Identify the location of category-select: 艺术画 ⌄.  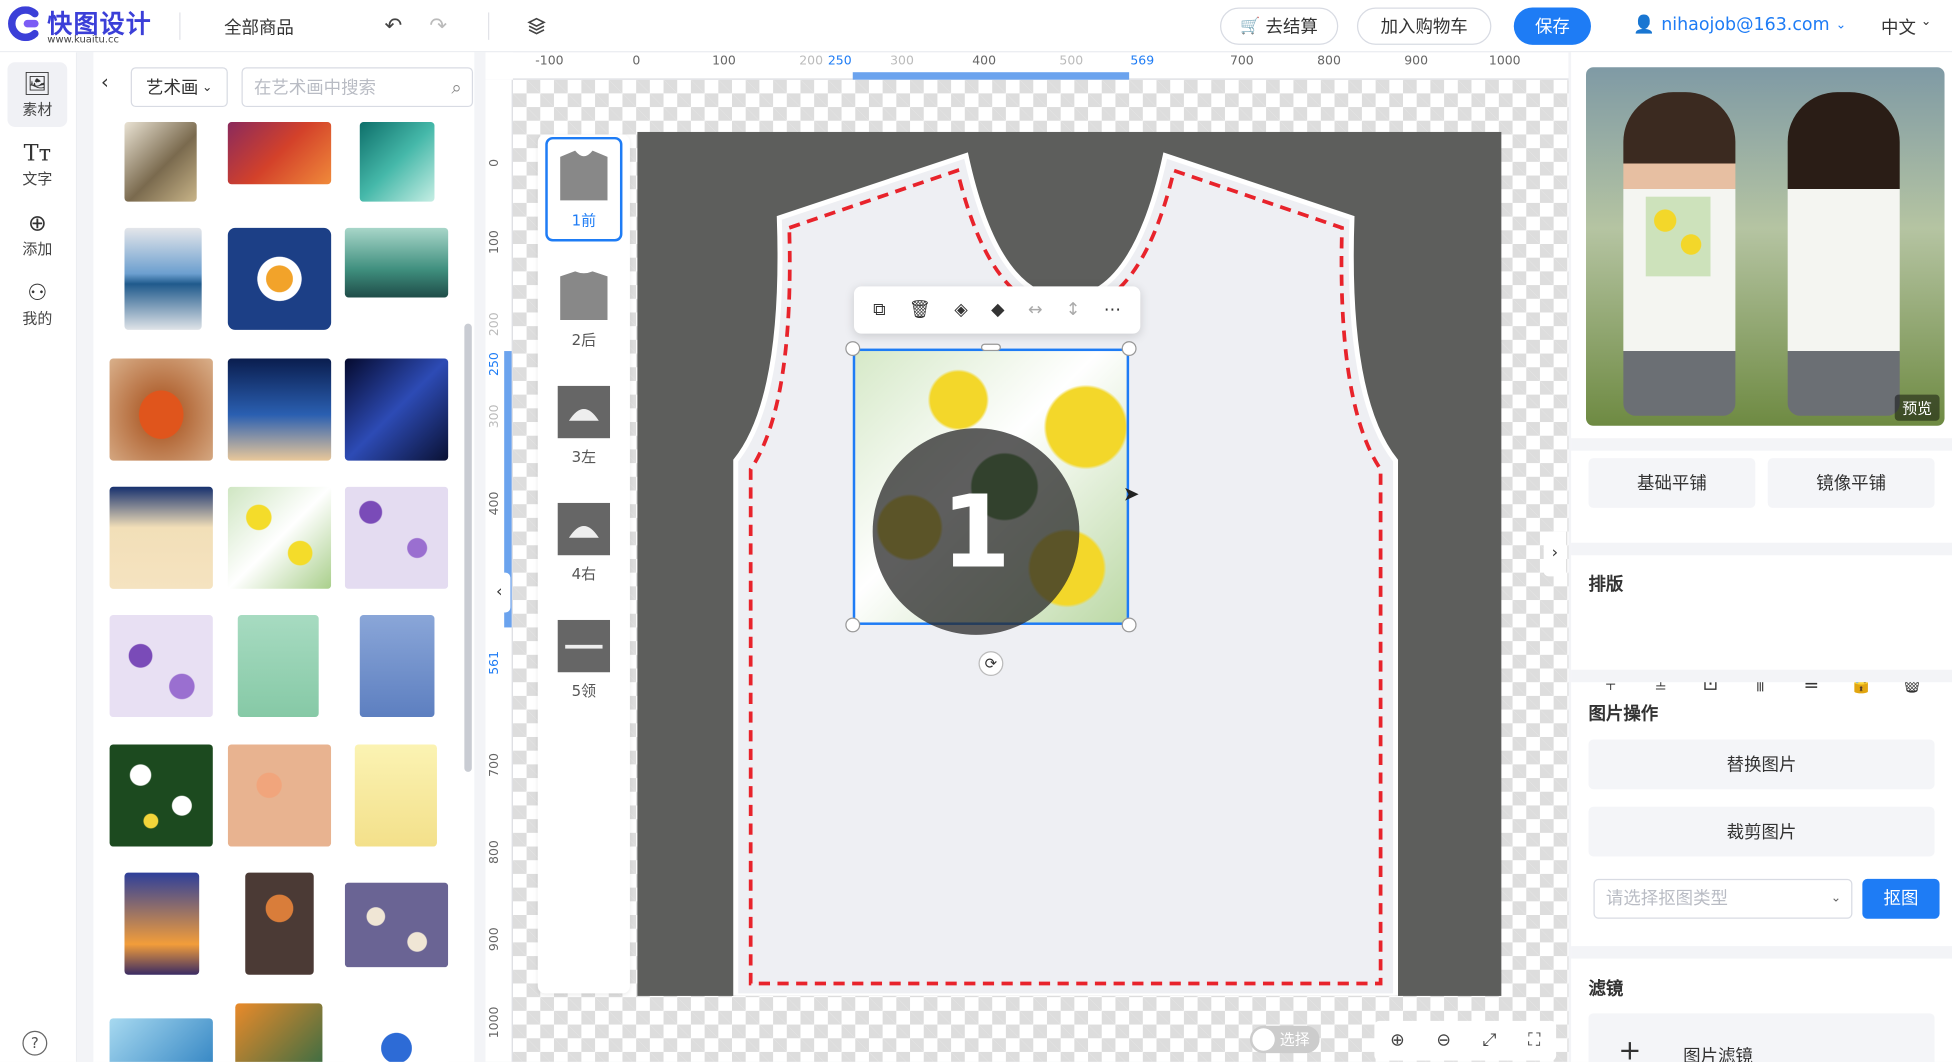
(179, 87).